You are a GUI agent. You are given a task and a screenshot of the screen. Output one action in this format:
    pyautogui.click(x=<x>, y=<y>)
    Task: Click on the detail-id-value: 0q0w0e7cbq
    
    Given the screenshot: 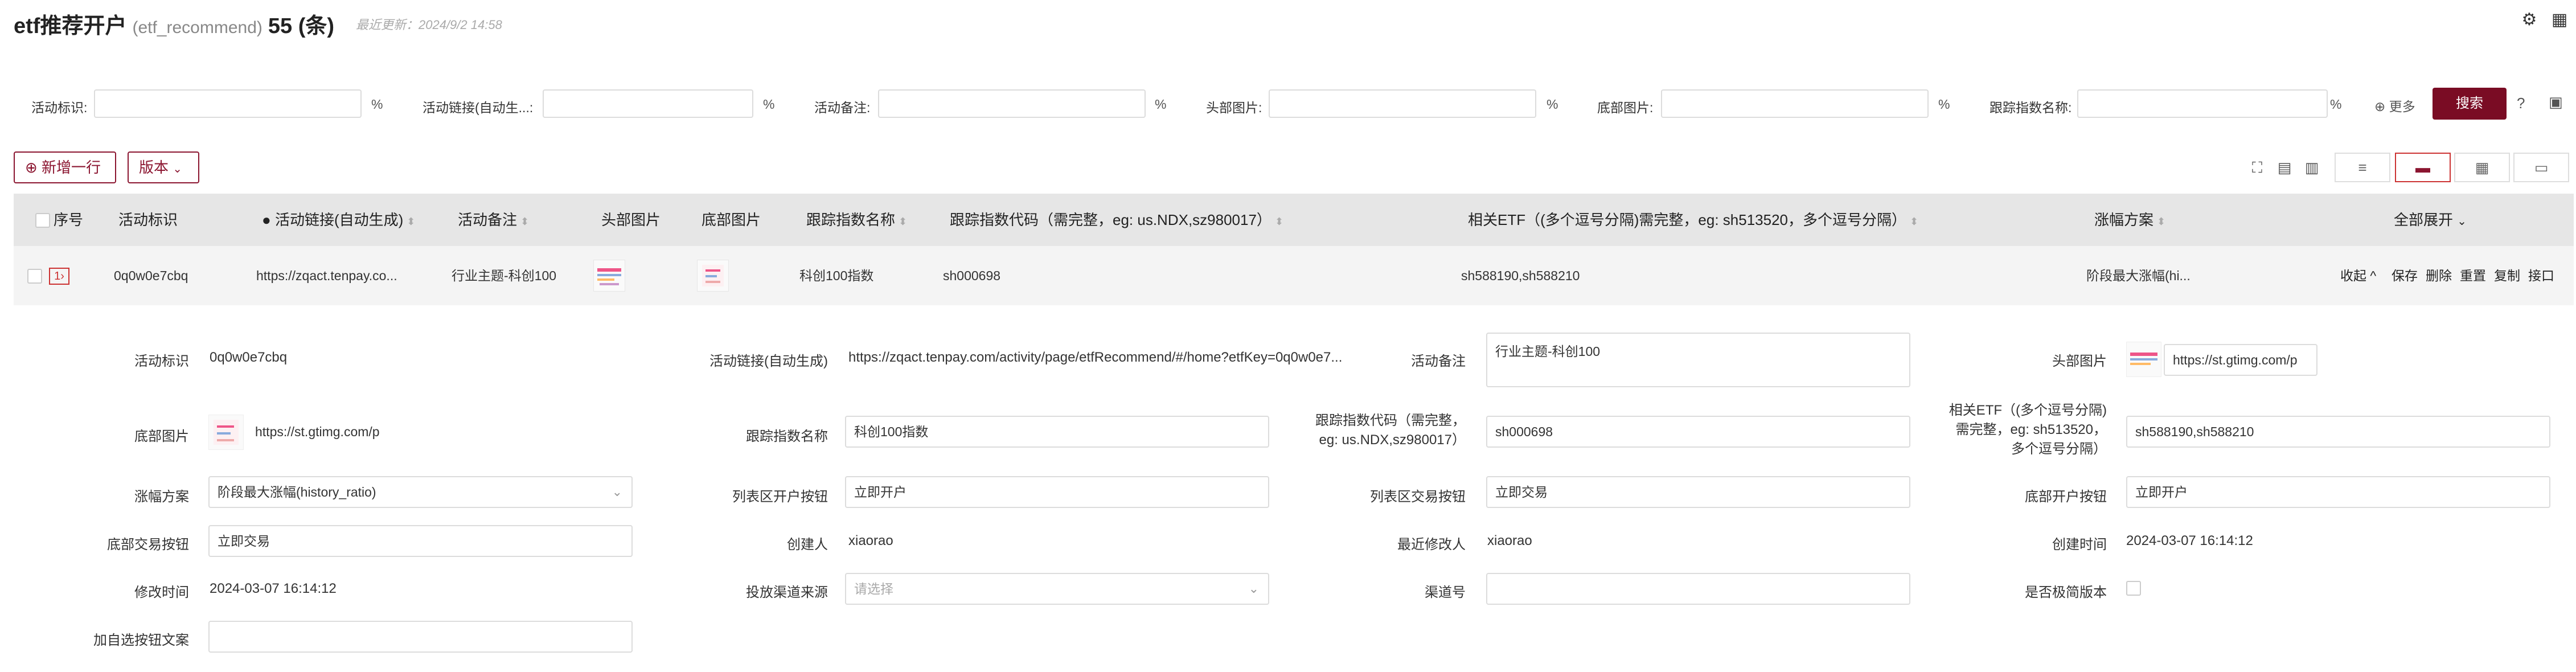 What is the action you would take?
    pyautogui.click(x=249, y=357)
    